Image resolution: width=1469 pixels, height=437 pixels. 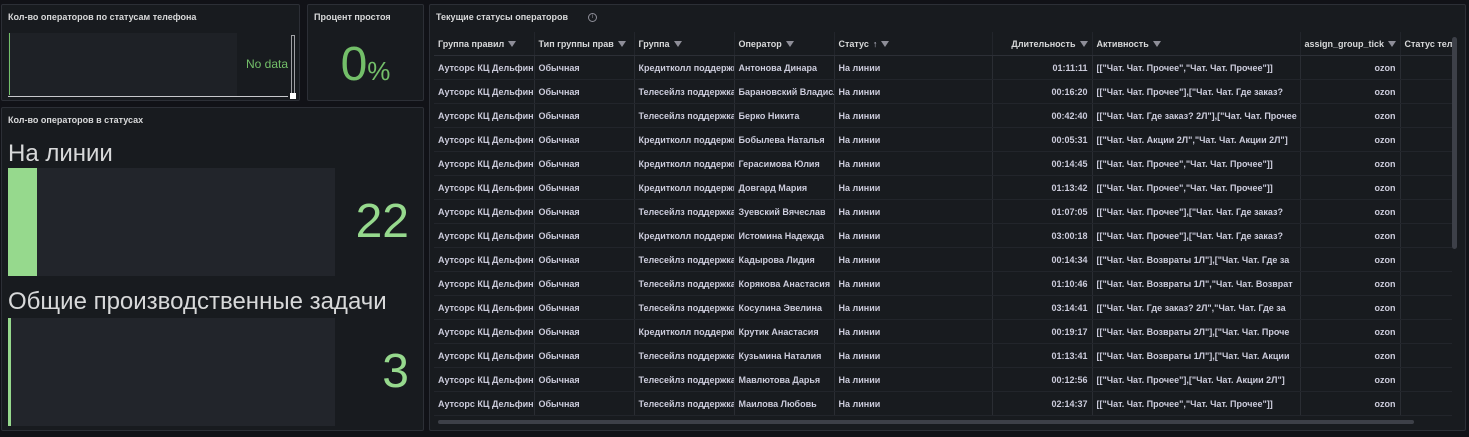 I want to click on column-header: Статус теле, so click(x=1426, y=44).